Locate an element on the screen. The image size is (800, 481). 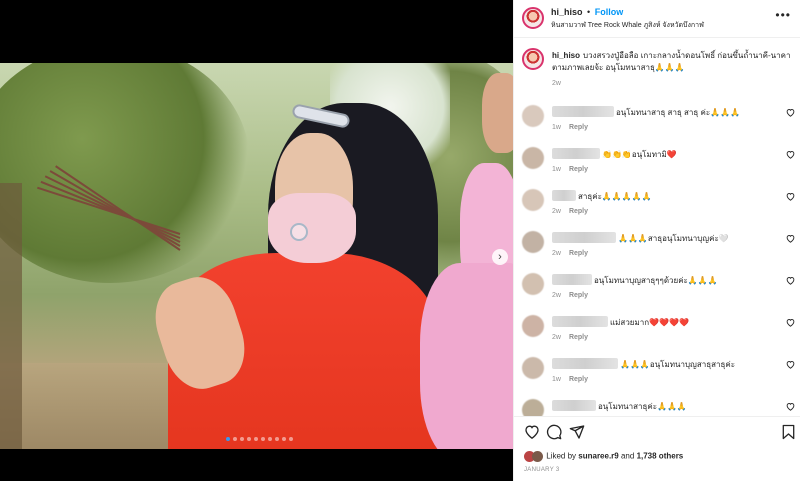
tree-trunk is located at coordinates (11, 316).